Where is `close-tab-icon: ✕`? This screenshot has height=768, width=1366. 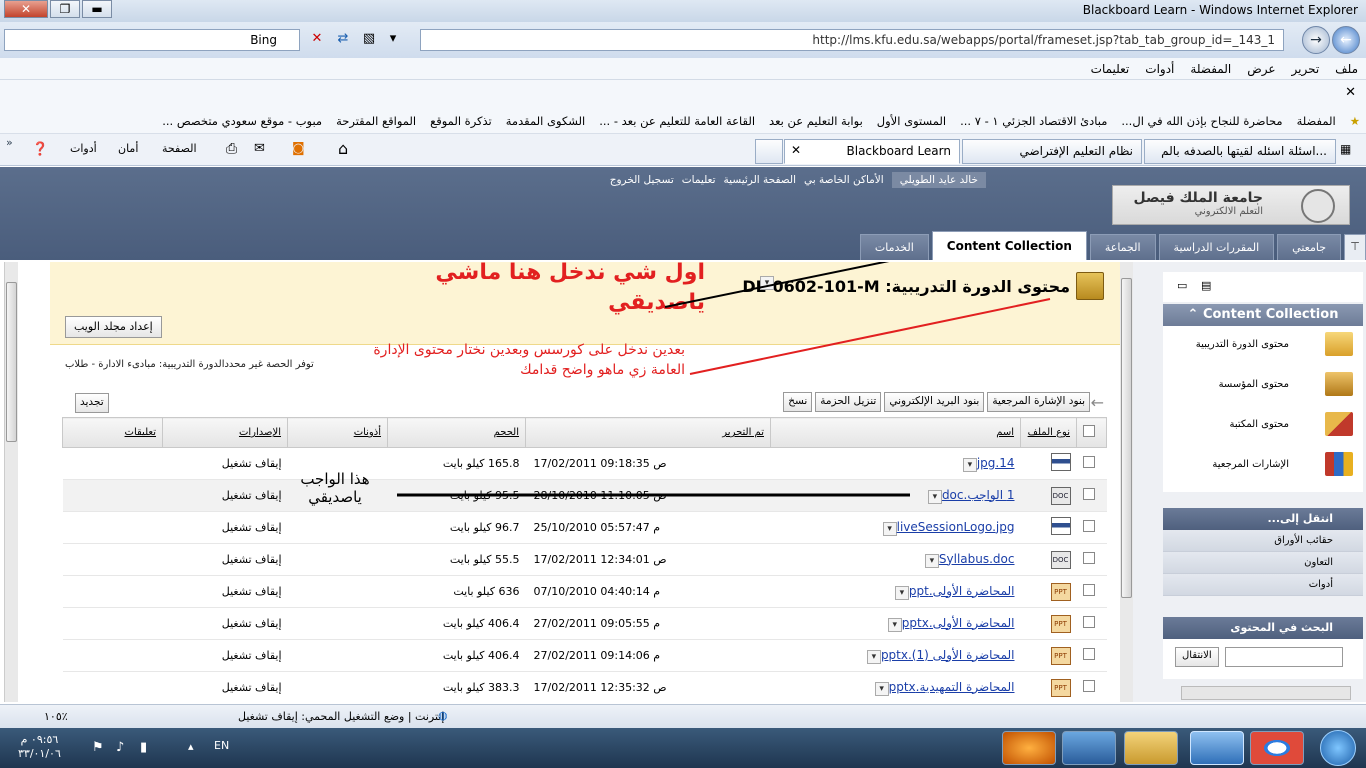
close-tab-icon: ✕ is located at coordinates (796, 150).